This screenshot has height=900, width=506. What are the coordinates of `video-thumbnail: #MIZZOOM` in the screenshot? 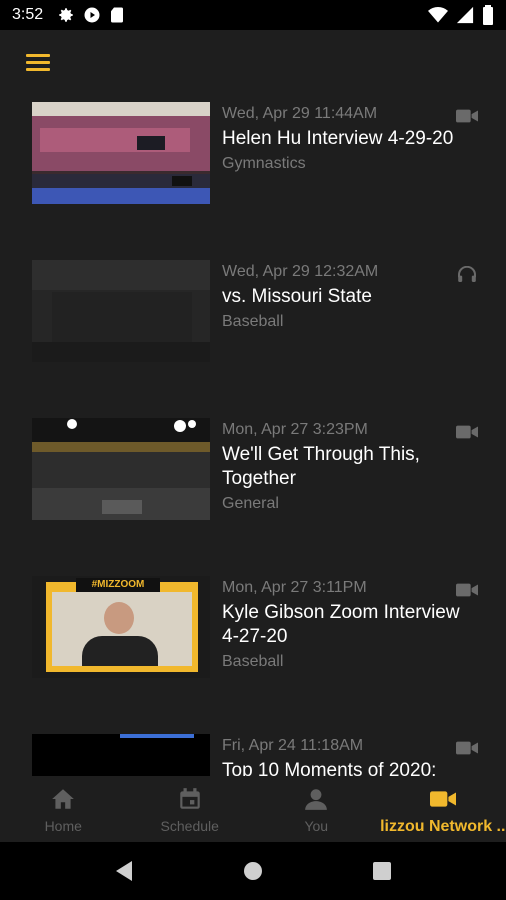 It's located at (121, 627).